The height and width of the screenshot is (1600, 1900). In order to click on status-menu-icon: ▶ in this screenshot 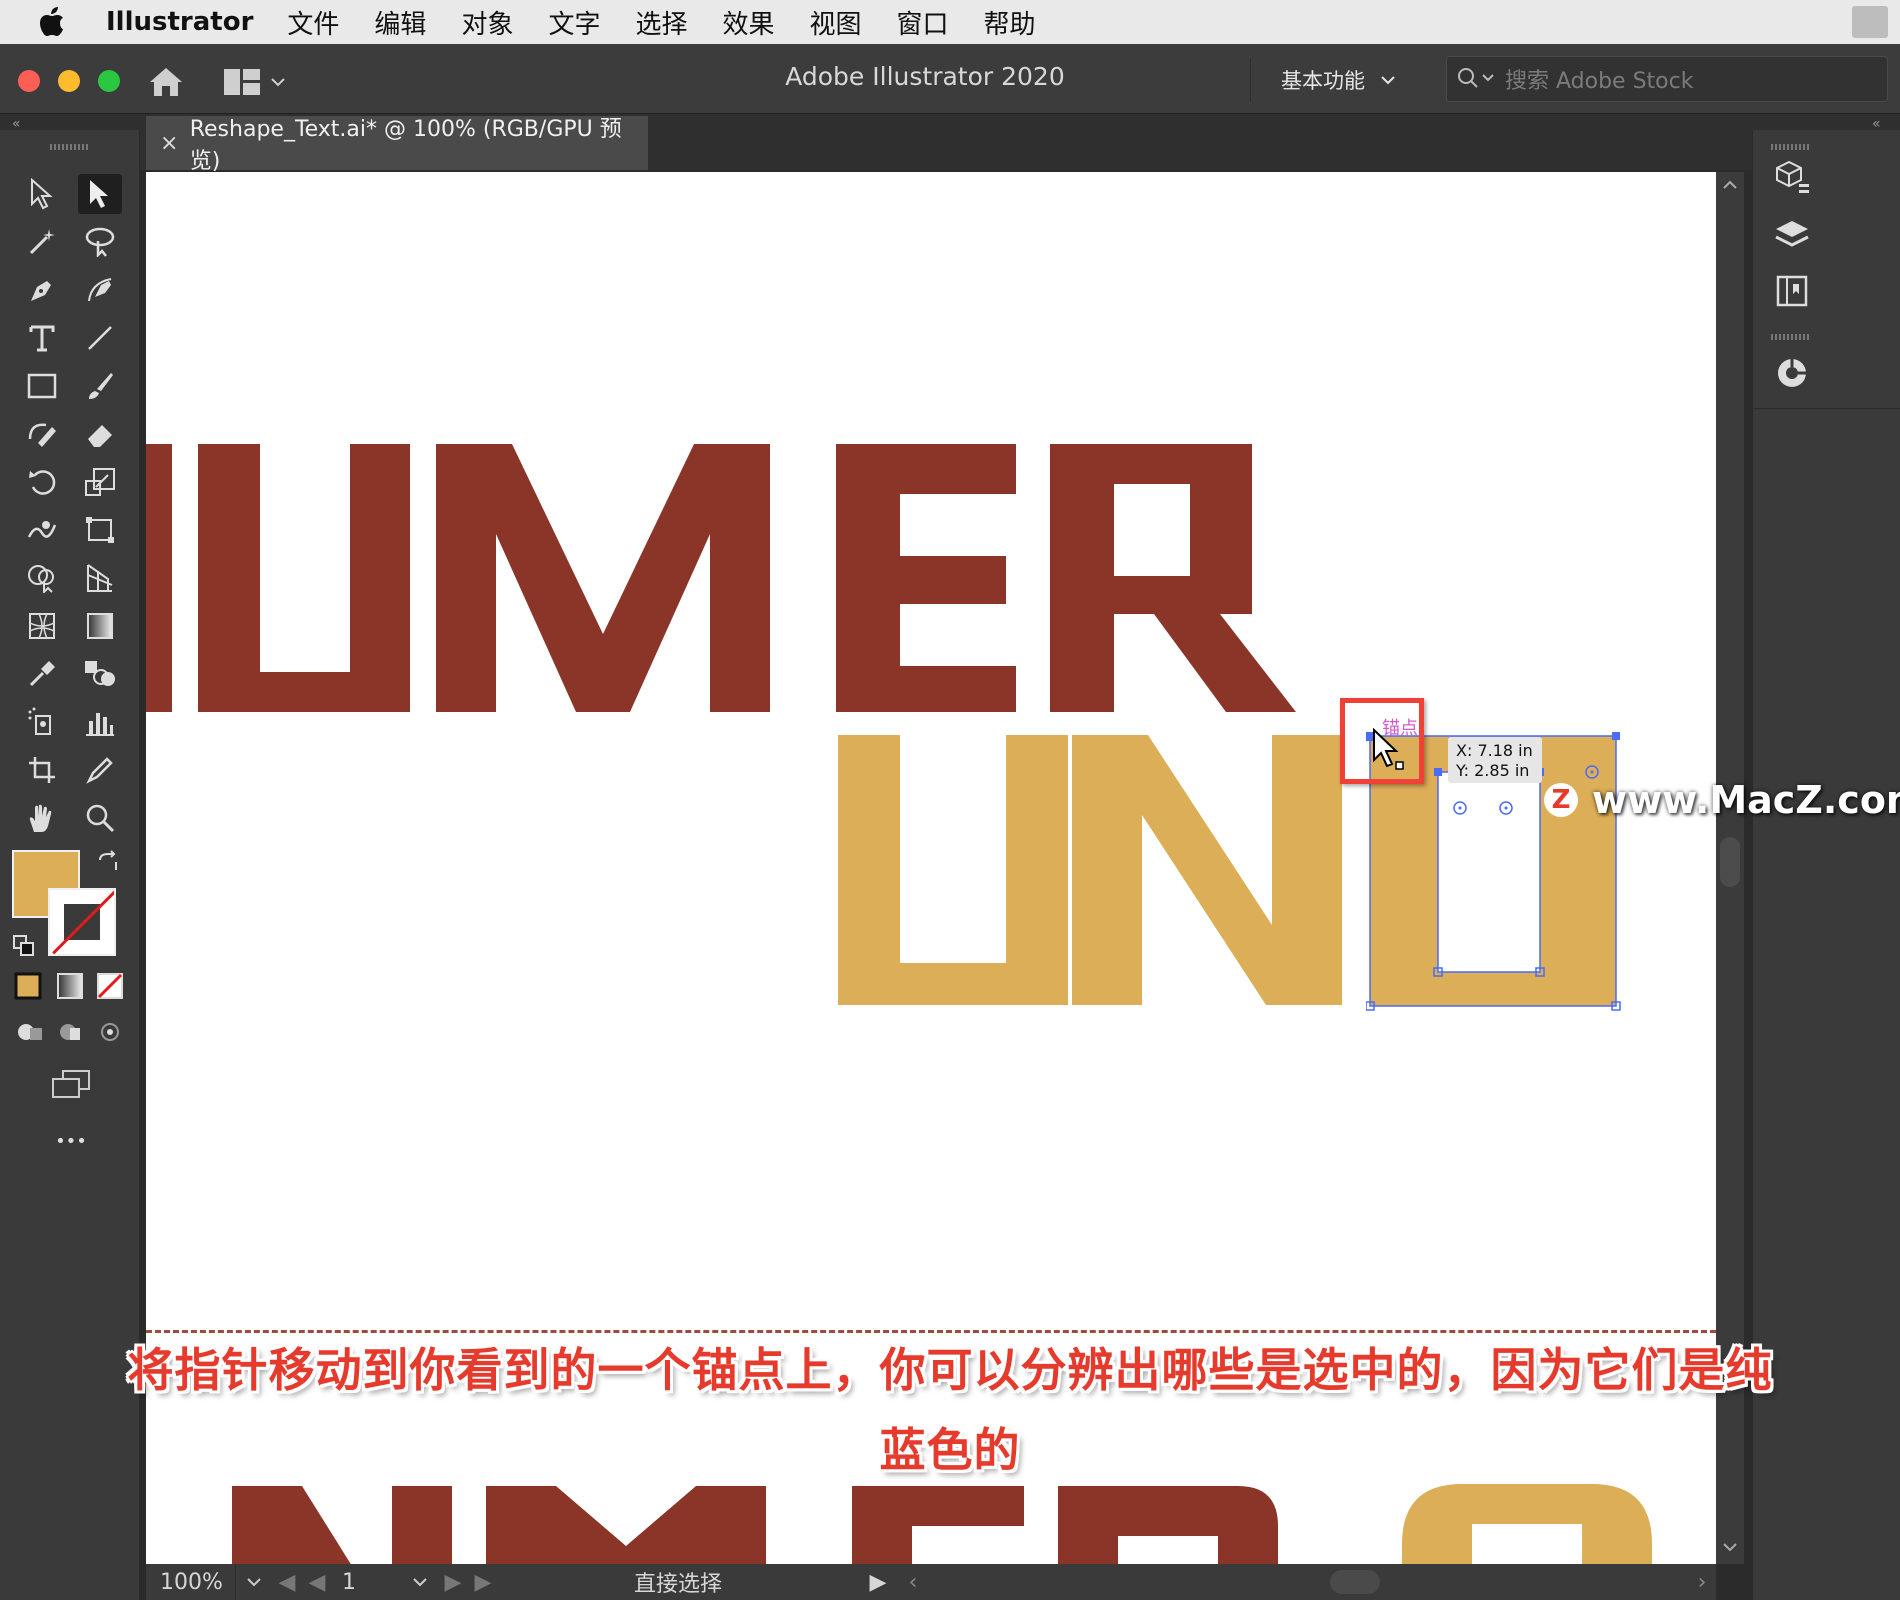, I will do `click(878, 1582)`.